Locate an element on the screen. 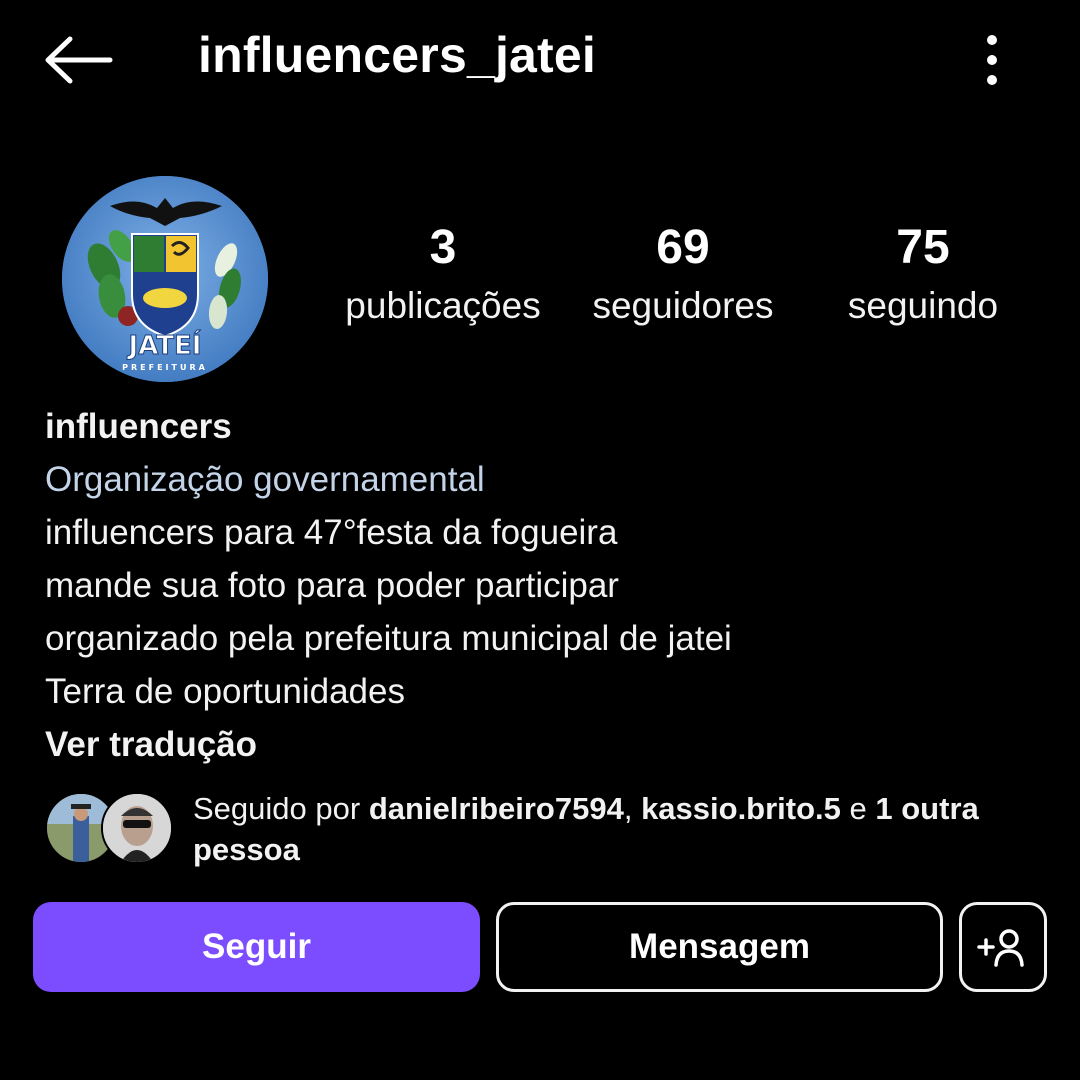 The image size is (1080, 1080). avatar is located at coordinates (137, 828).